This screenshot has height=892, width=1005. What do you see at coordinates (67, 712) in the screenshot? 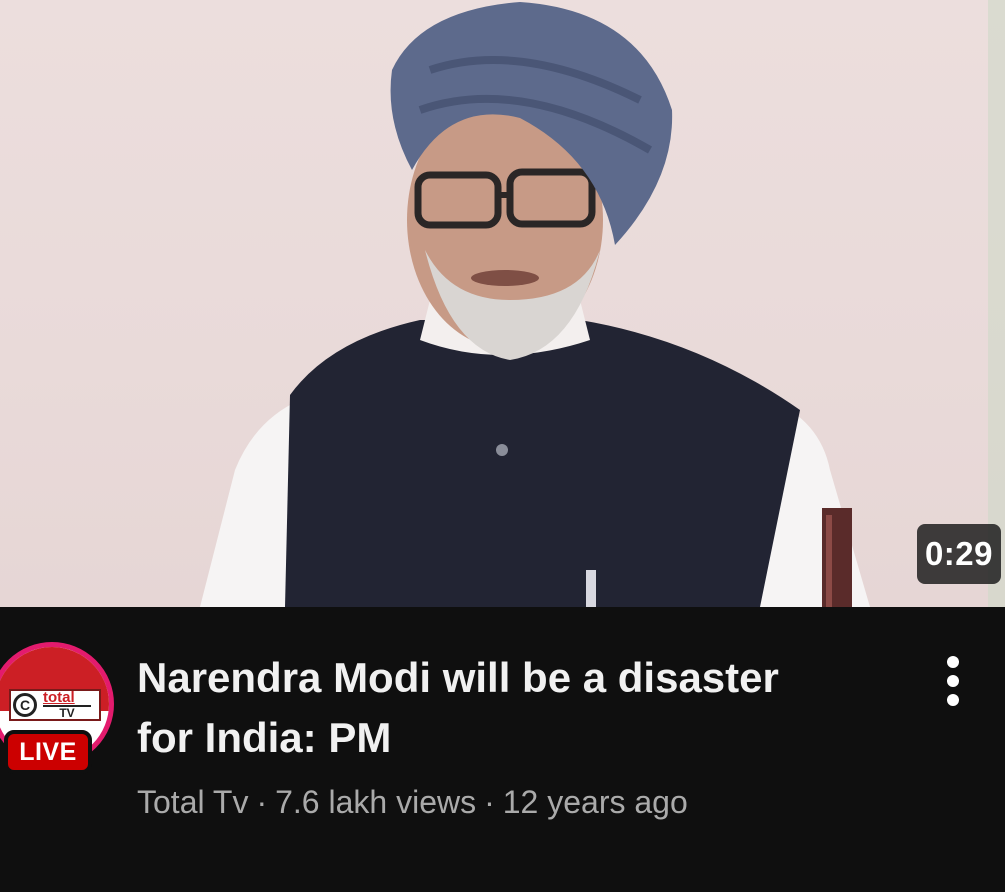
I see `logo-sub: TV` at bounding box center [67, 712].